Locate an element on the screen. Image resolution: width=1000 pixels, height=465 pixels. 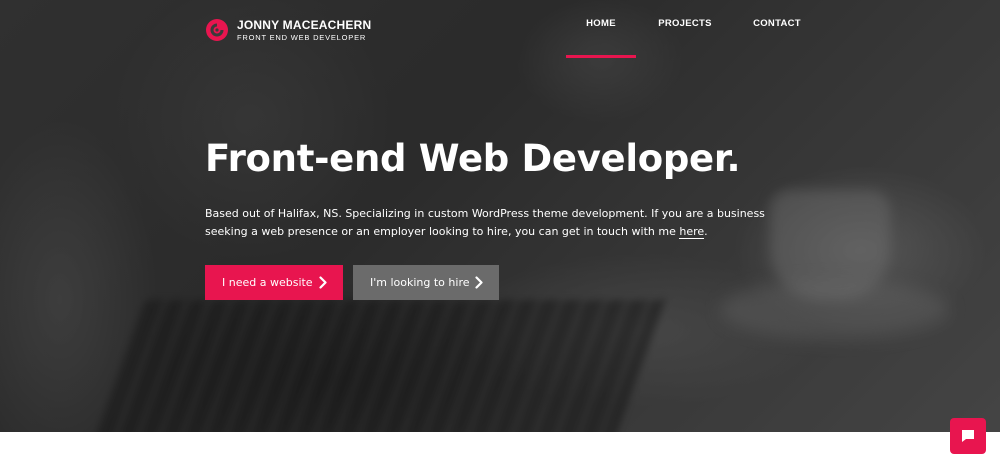
chat-button is located at coordinates (968, 436).